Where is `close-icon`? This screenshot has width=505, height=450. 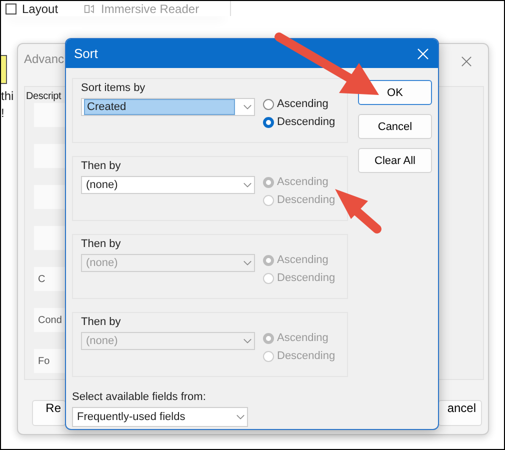
close-icon is located at coordinates (466, 61).